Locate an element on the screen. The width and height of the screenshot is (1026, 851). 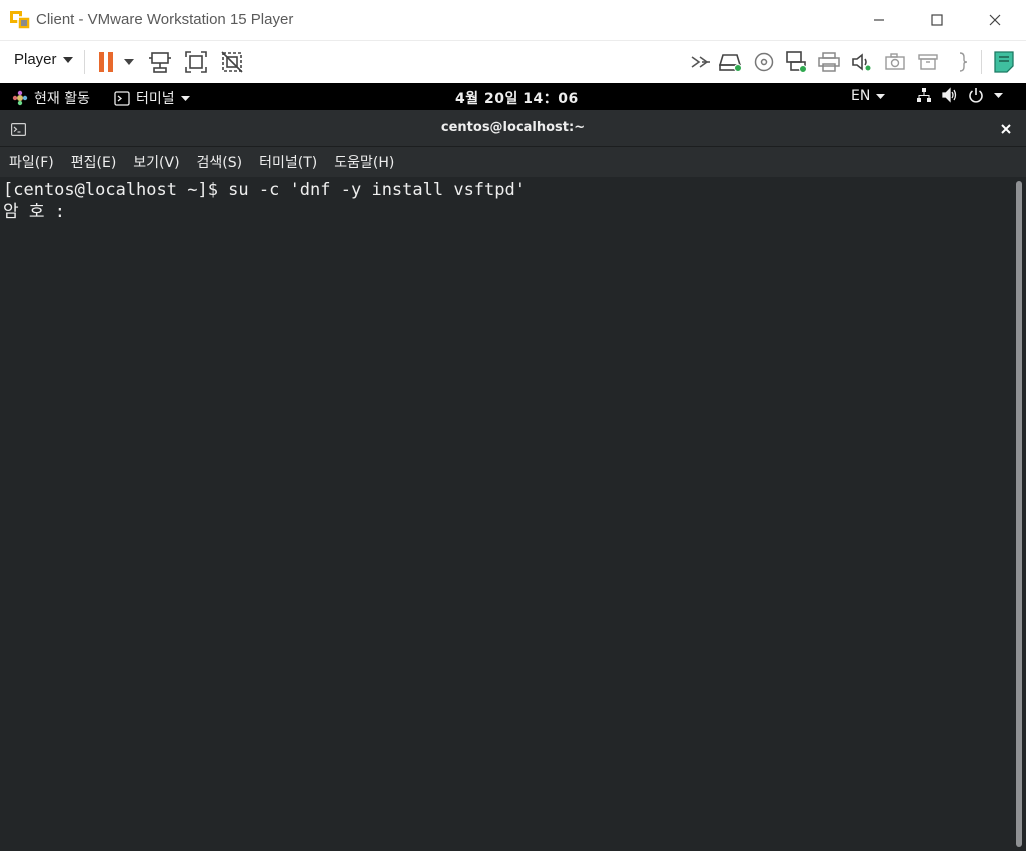
printer-icon is located at coordinates (829, 62).